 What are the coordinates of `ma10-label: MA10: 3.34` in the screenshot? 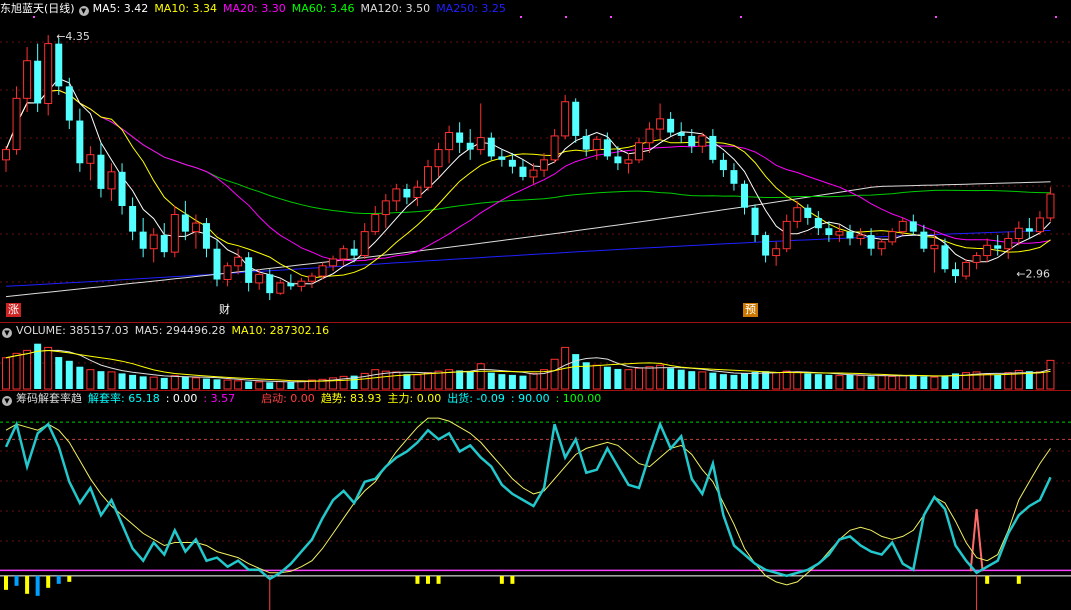 It's located at (186, 8).